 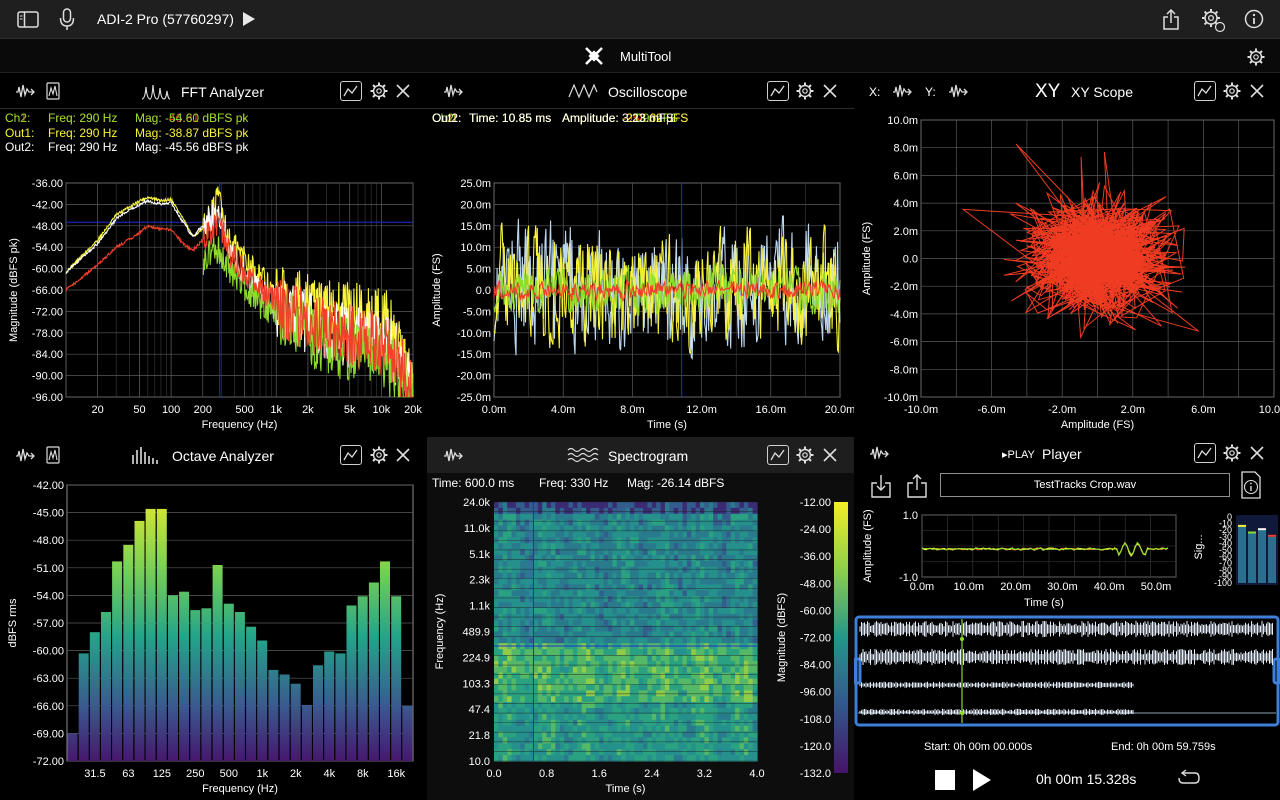 What do you see at coordinates (493, 774) in the screenshot?
I see `spectrogram-x-tick: 0.0` at bounding box center [493, 774].